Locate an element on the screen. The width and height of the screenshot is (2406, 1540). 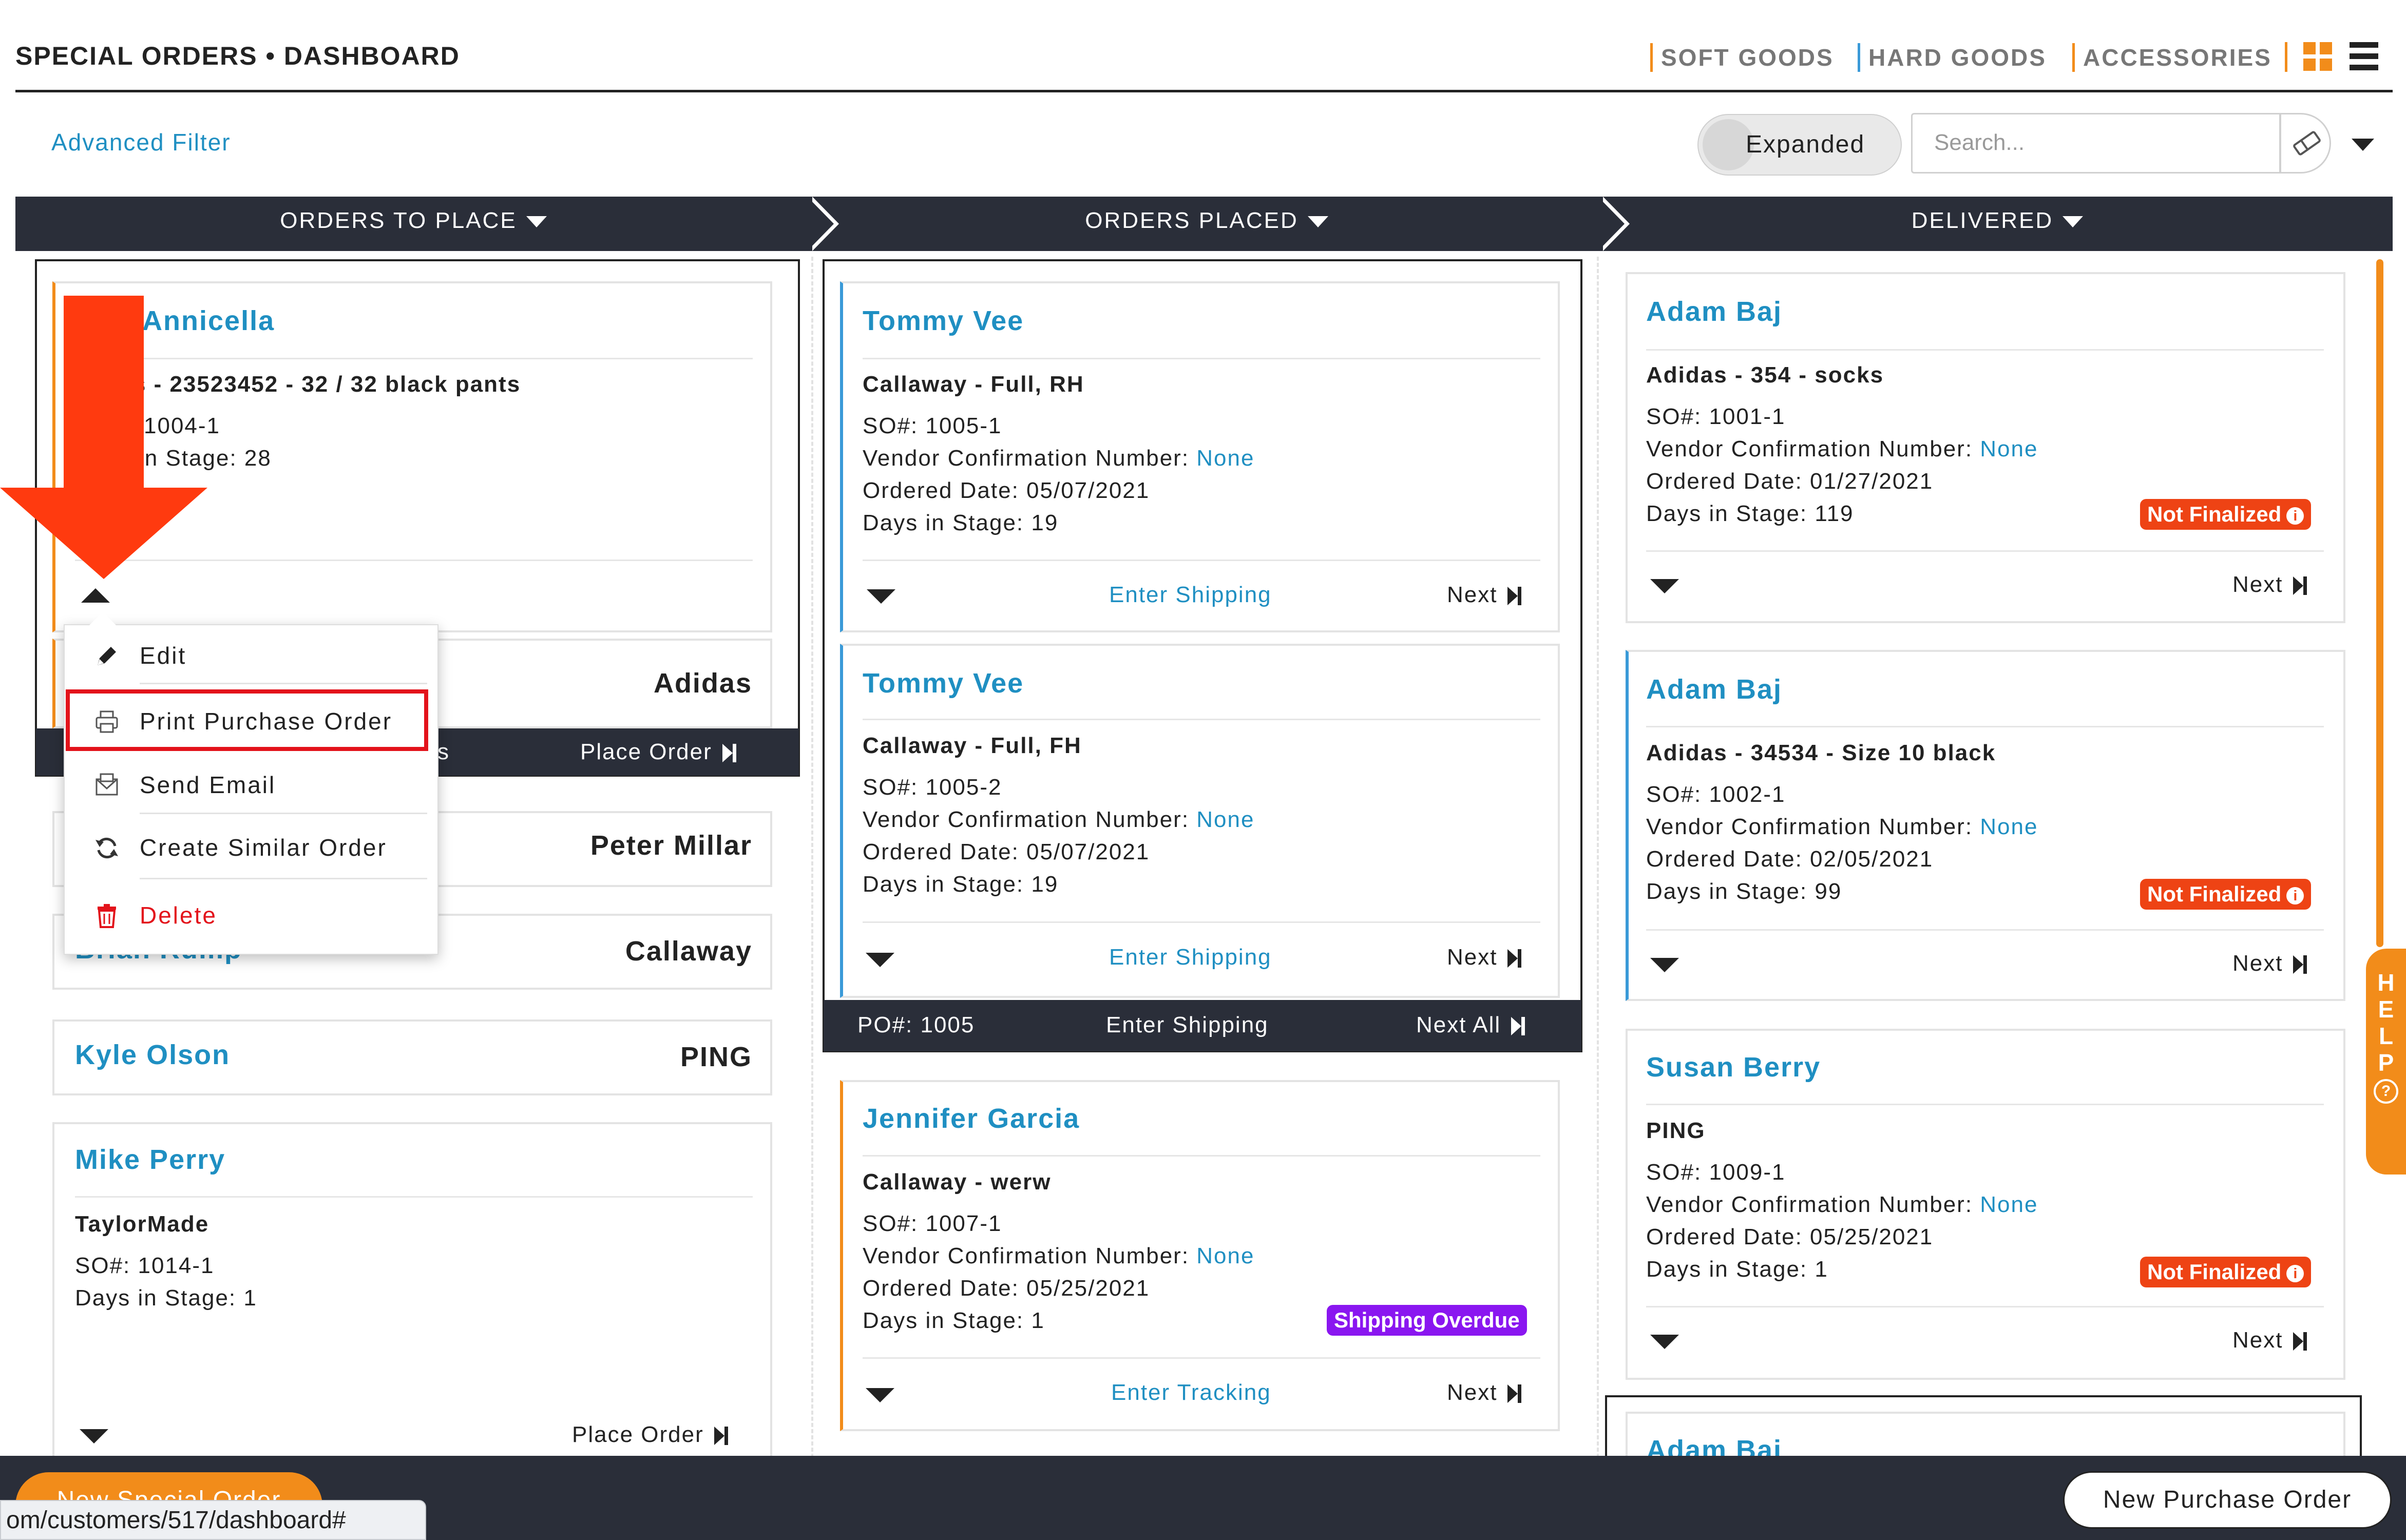
ordered-date: Ordered Date: 05/07/2021 is located at coordinates (1007, 851).